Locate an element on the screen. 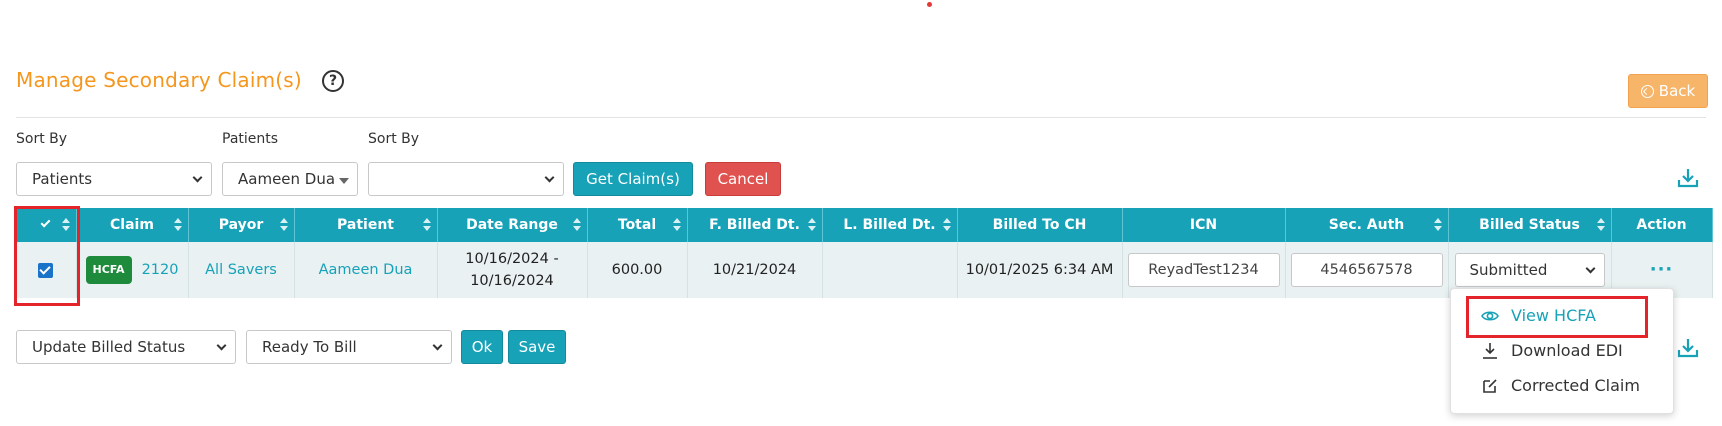 The height and width of the screenshot is (426, 1722). menu-item-label: Download EDI is located at coordinates (1567, 350).